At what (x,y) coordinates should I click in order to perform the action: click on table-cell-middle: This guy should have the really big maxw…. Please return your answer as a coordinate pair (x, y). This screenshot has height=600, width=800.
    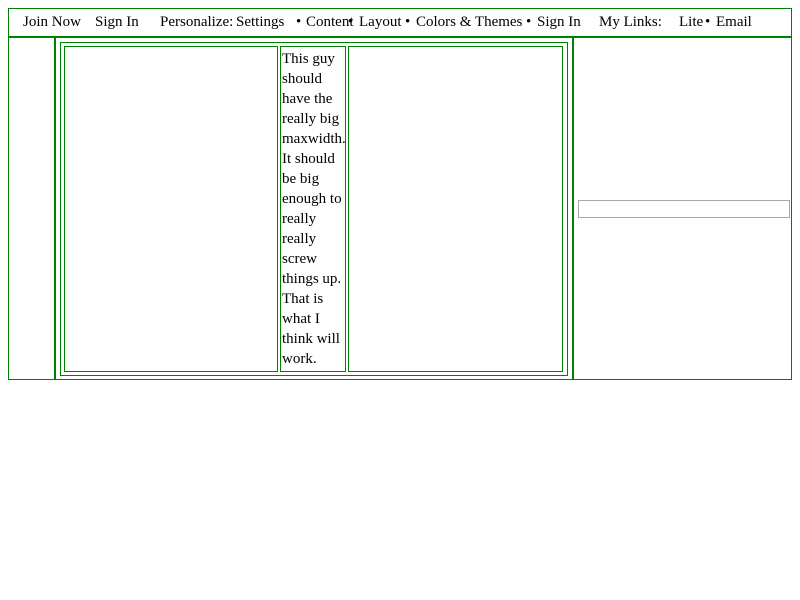
    Looking at the image, I should click on (313, 209).